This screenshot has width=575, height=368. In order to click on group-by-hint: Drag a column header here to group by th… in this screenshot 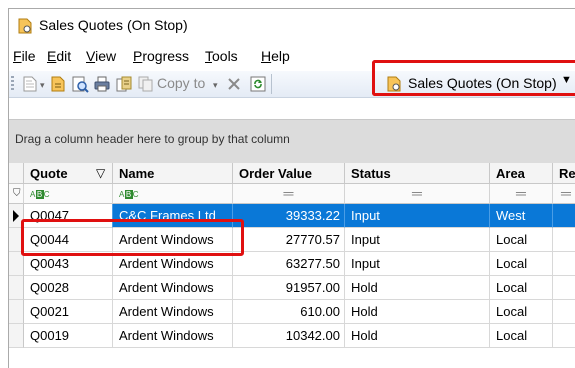, I will do `click(152, 139)`.